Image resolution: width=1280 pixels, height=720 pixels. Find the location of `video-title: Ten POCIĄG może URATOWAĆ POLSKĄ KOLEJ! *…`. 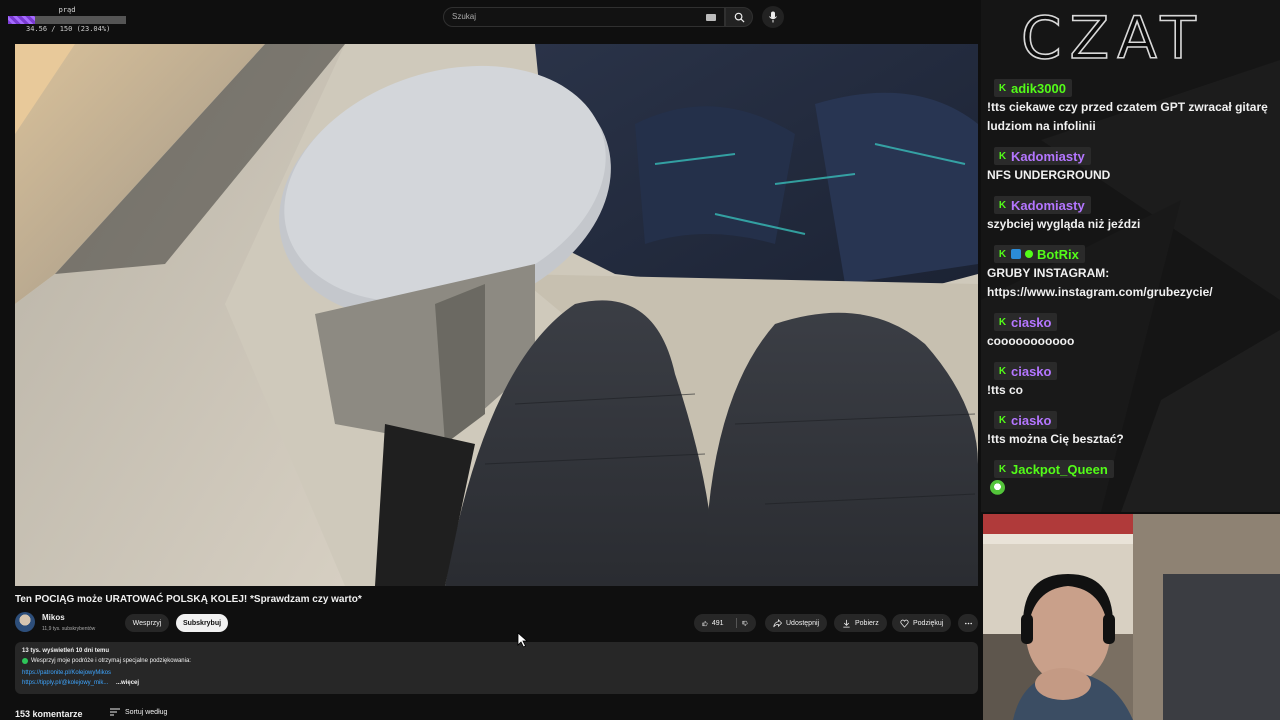

video-title: Ten POCIĄG może URATOWAĆ POLSKĄ KOLEJ! *… is located at coordinates (188, 599).